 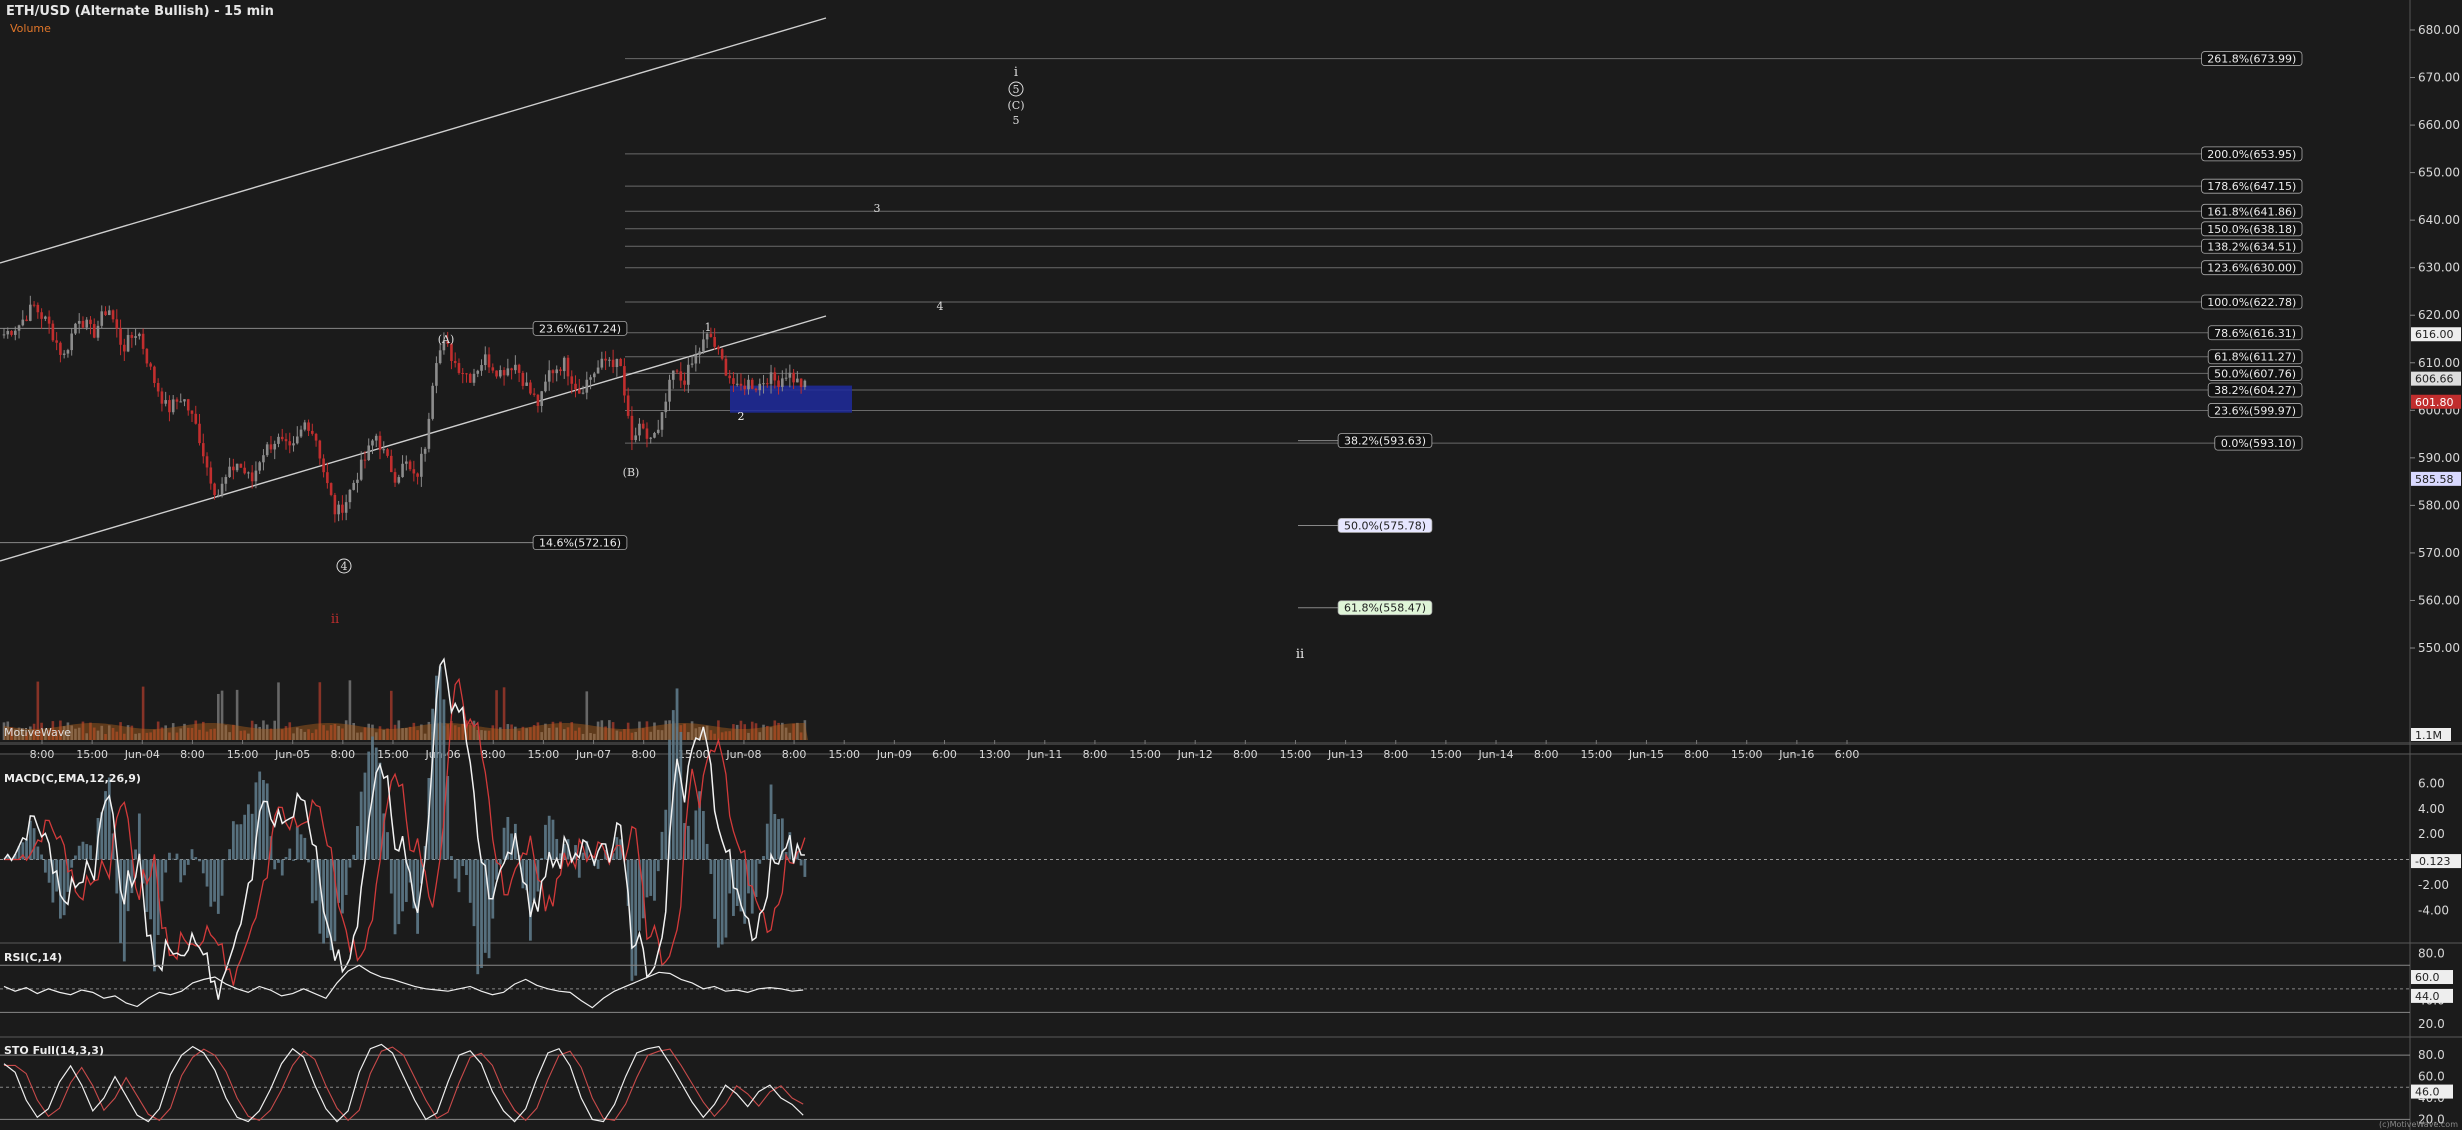 What do you see at coordinates (2439, 505) in the screenshot?
I see `y-tick-label: 580.00` at bounding box center [2439, 505].